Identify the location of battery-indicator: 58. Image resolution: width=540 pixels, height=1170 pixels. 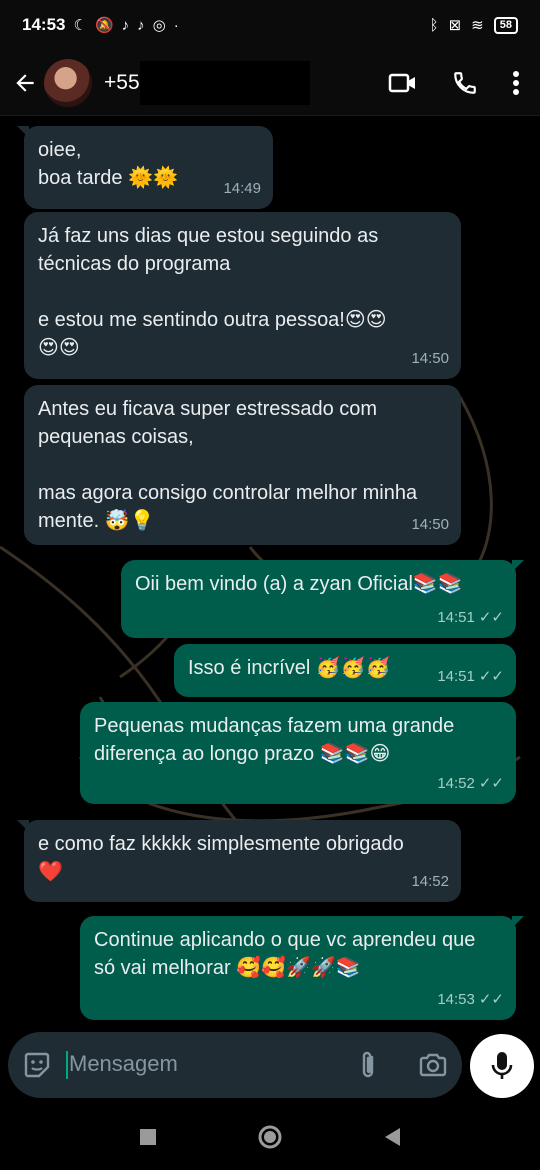
(505, 25).